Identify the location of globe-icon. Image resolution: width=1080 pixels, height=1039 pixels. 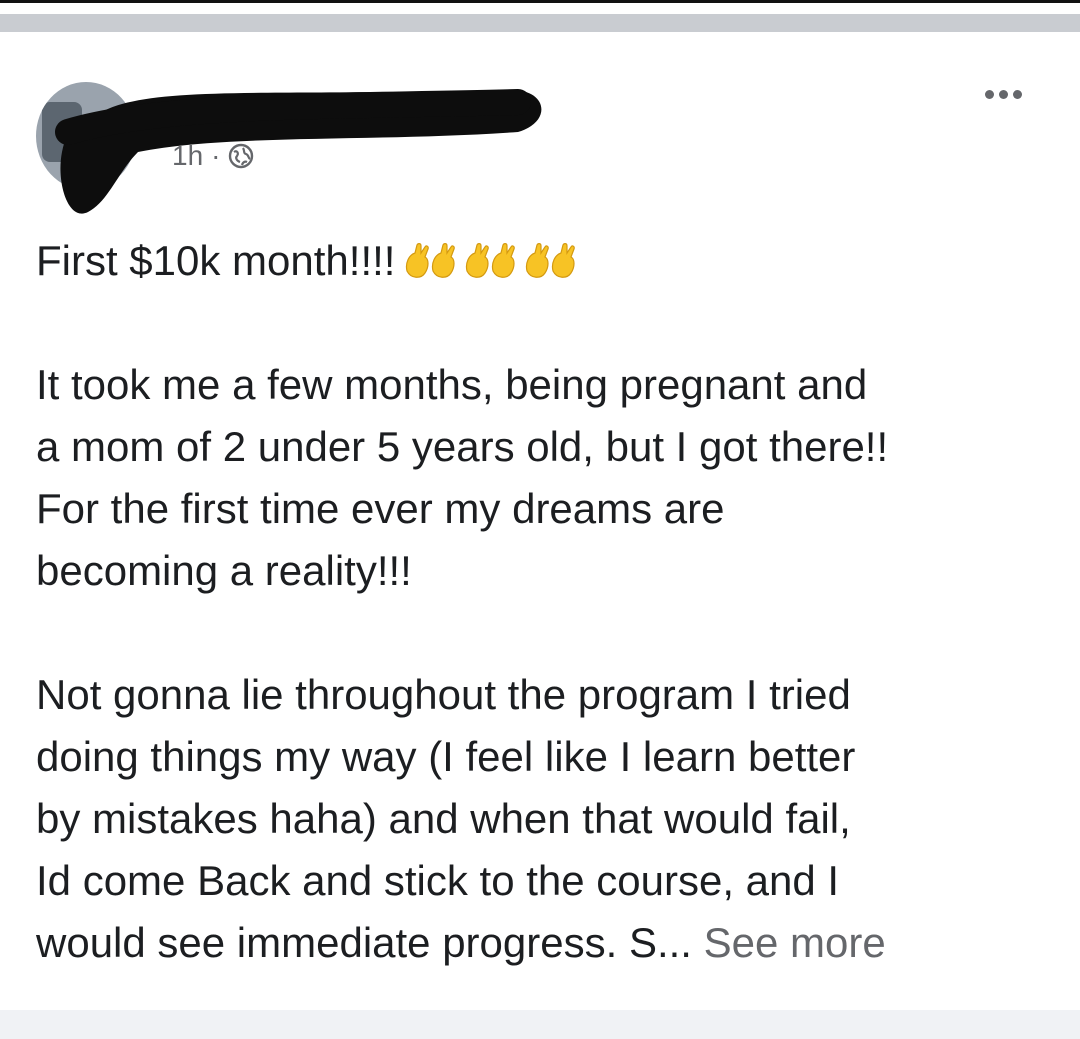
(241, 156).